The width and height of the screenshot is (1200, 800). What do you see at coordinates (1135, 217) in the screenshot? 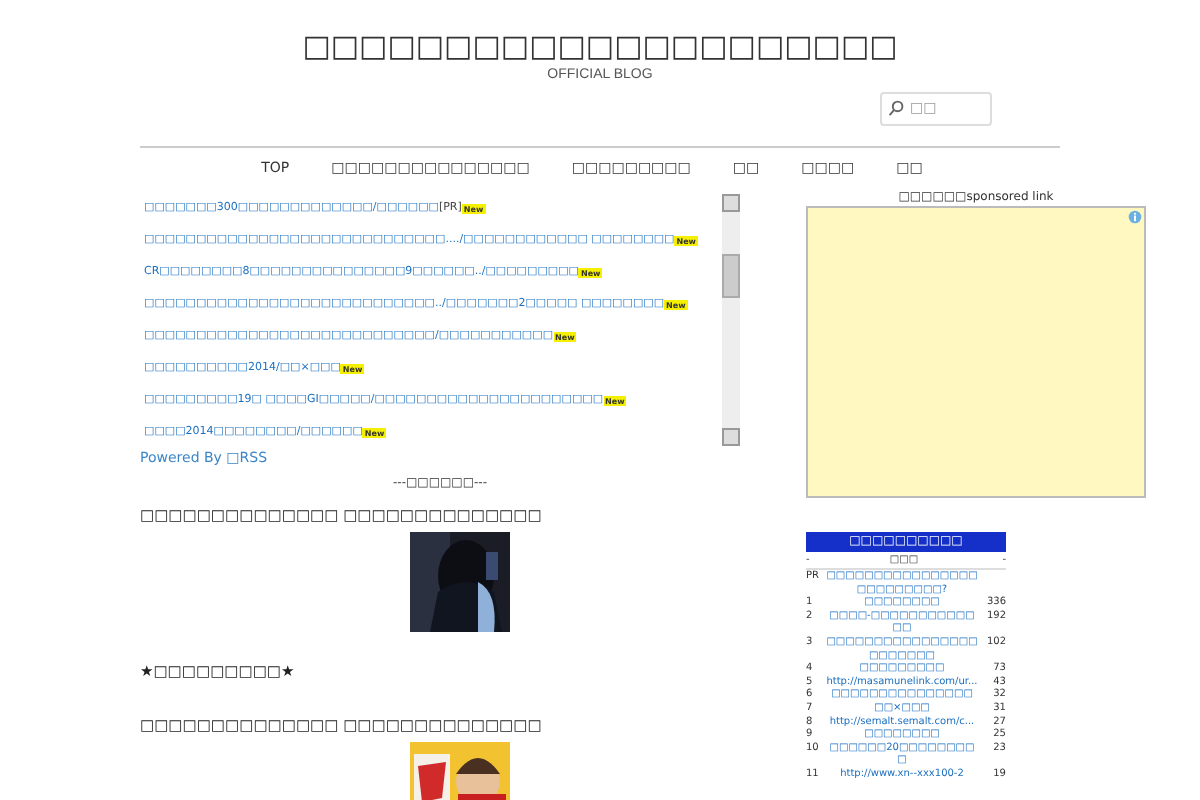
I see `info-icon` at bounding box center [1135, 217].